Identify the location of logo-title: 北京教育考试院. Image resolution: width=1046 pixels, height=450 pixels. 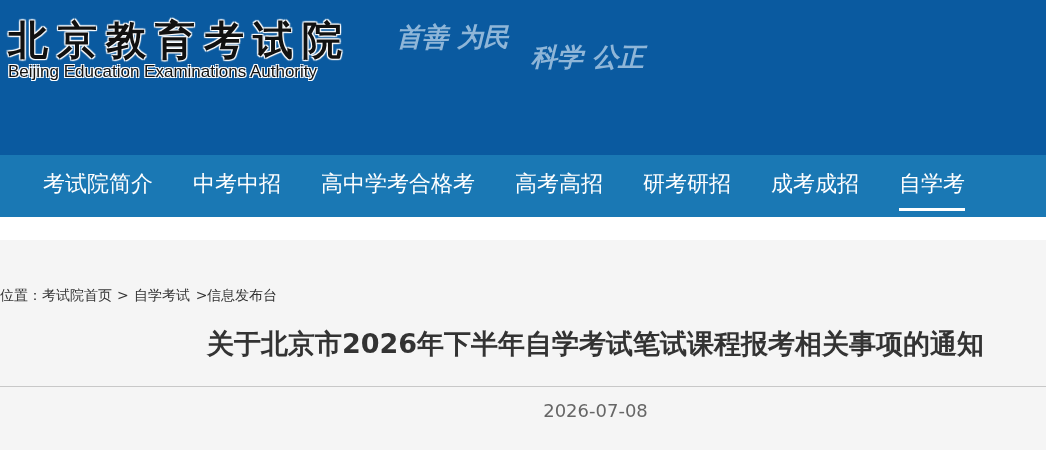
(179, 40).